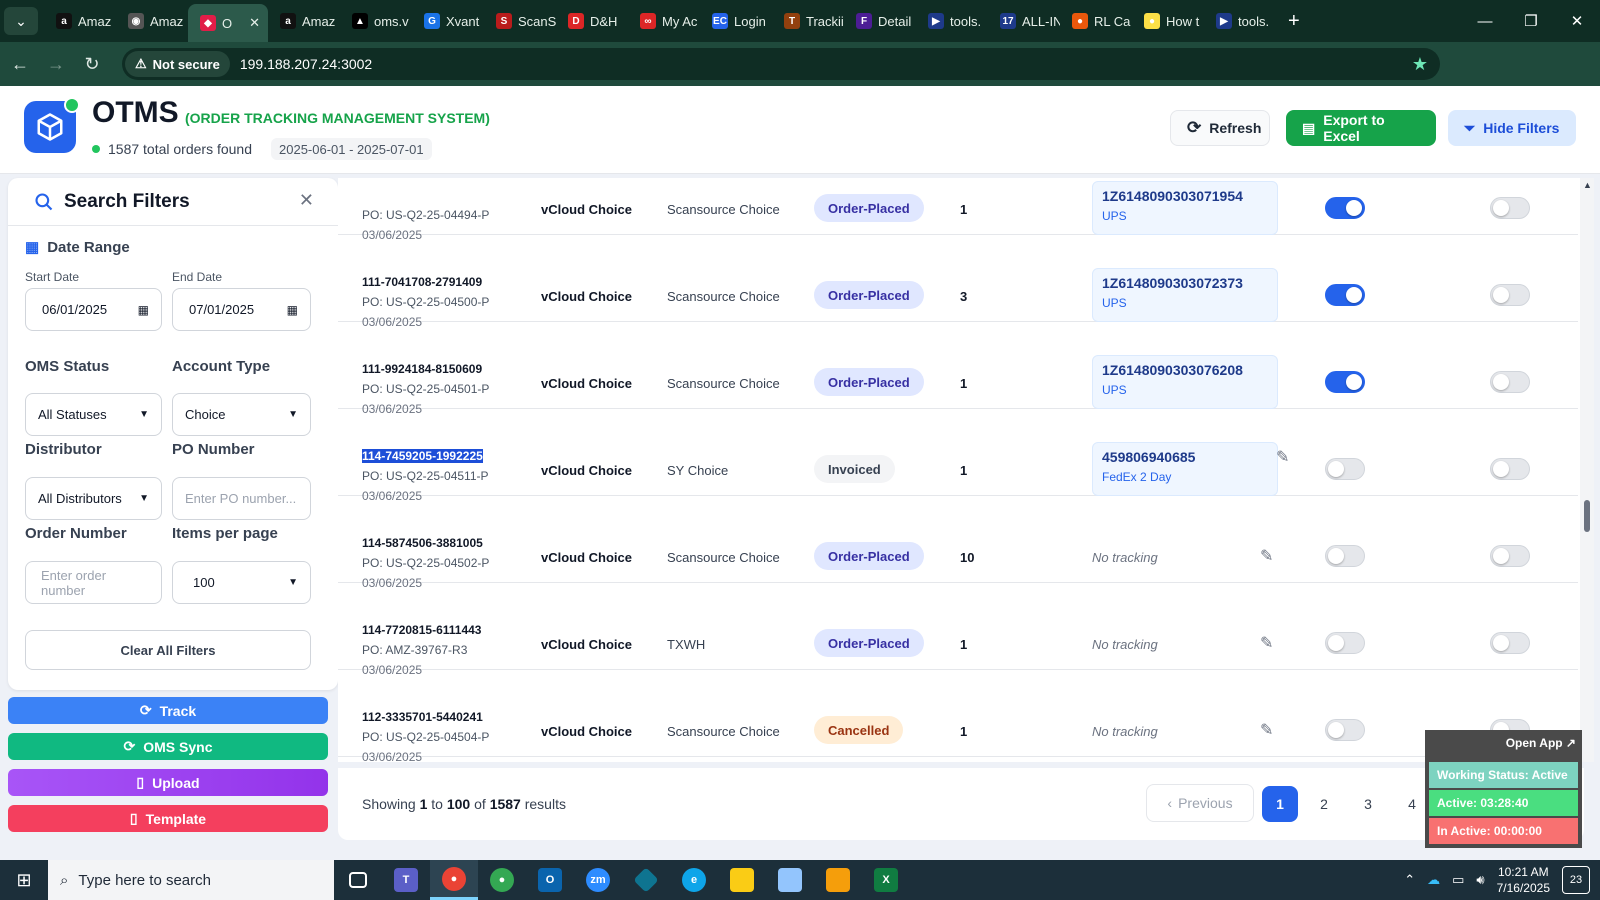  What do you see at coordinates (1433, 880) in the screenshot?
I see `onedrive-cloud-icon: ☁` at bounding box center [1433, 880].